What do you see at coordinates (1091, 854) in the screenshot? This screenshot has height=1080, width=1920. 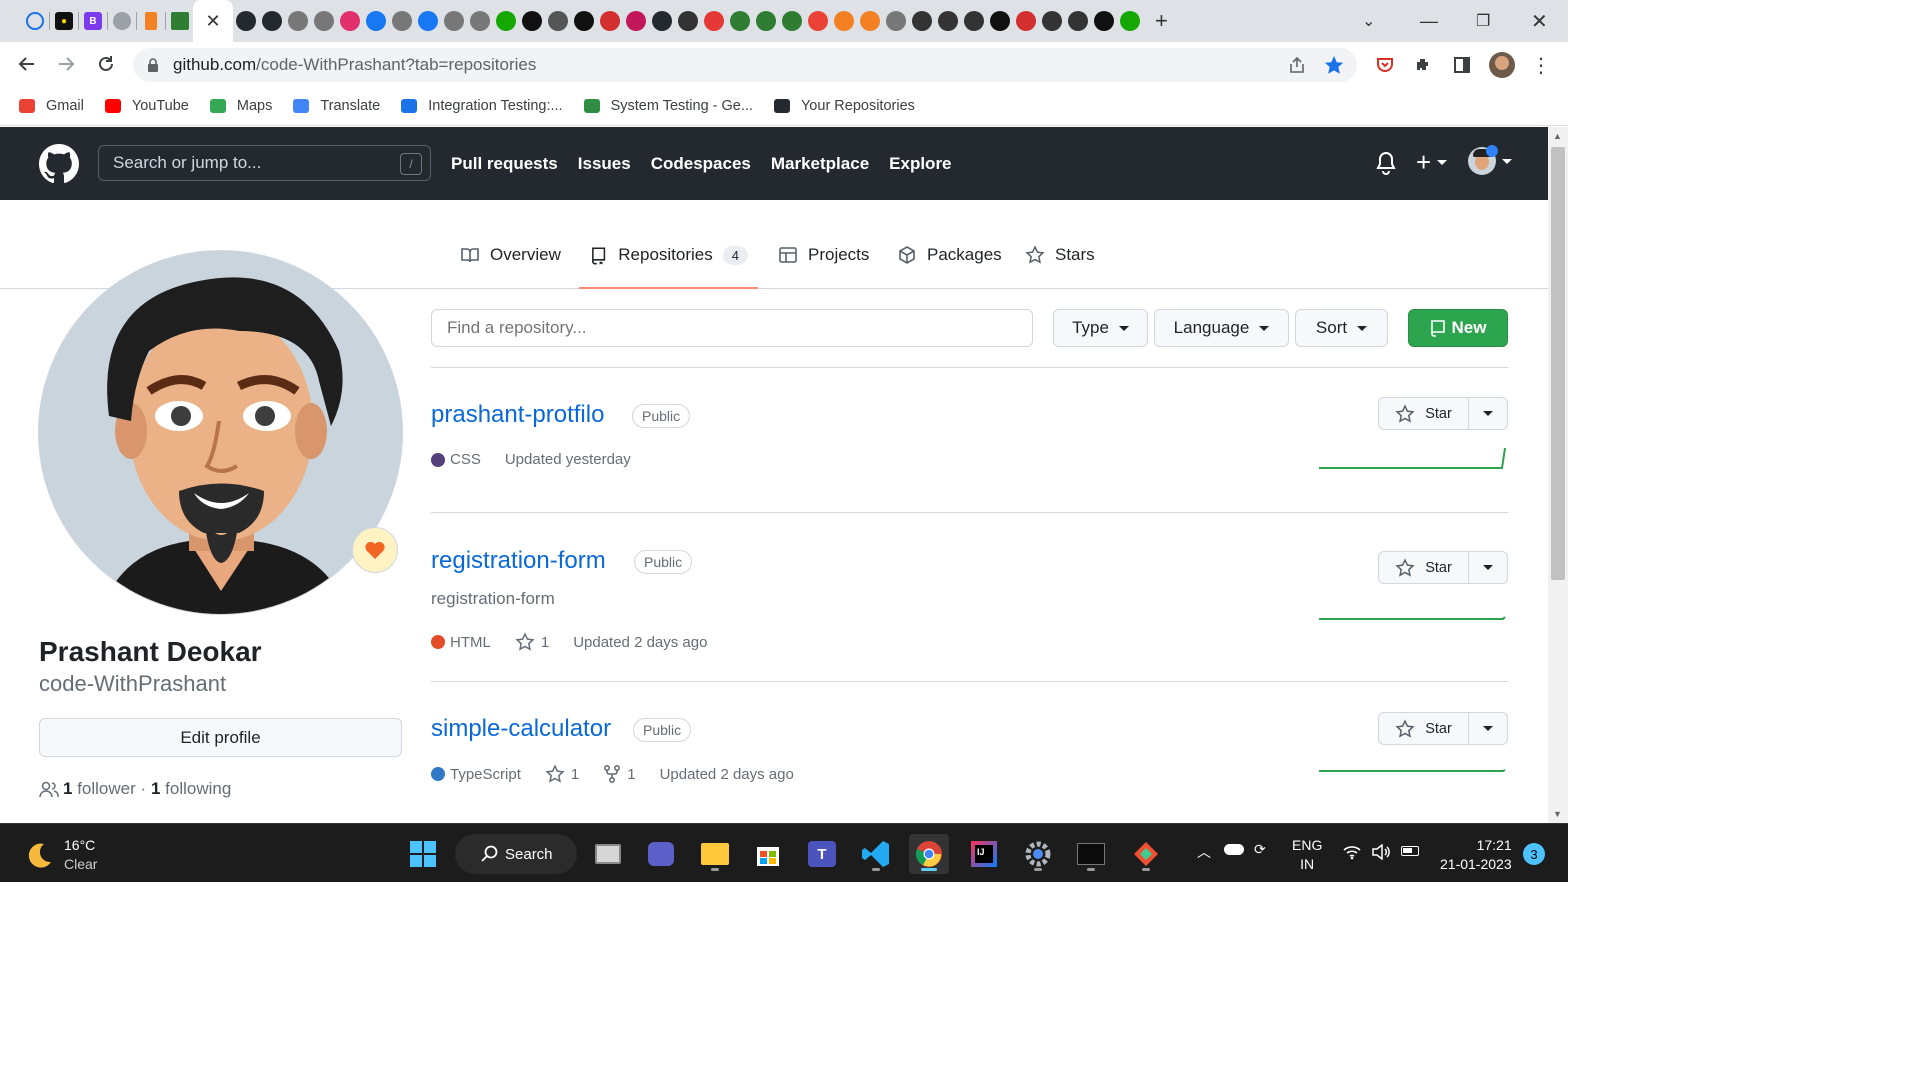 I see `terminal-icon` at bounding box center [1091, 854].